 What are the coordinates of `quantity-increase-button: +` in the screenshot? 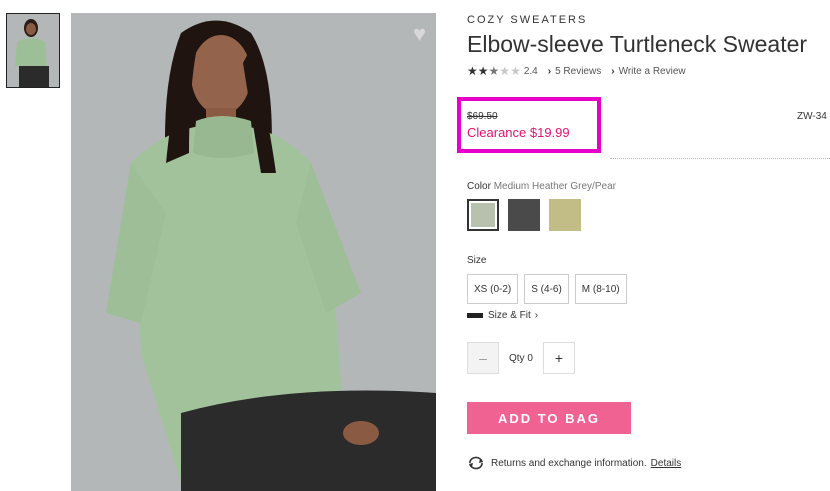 It's located at (558, 358).